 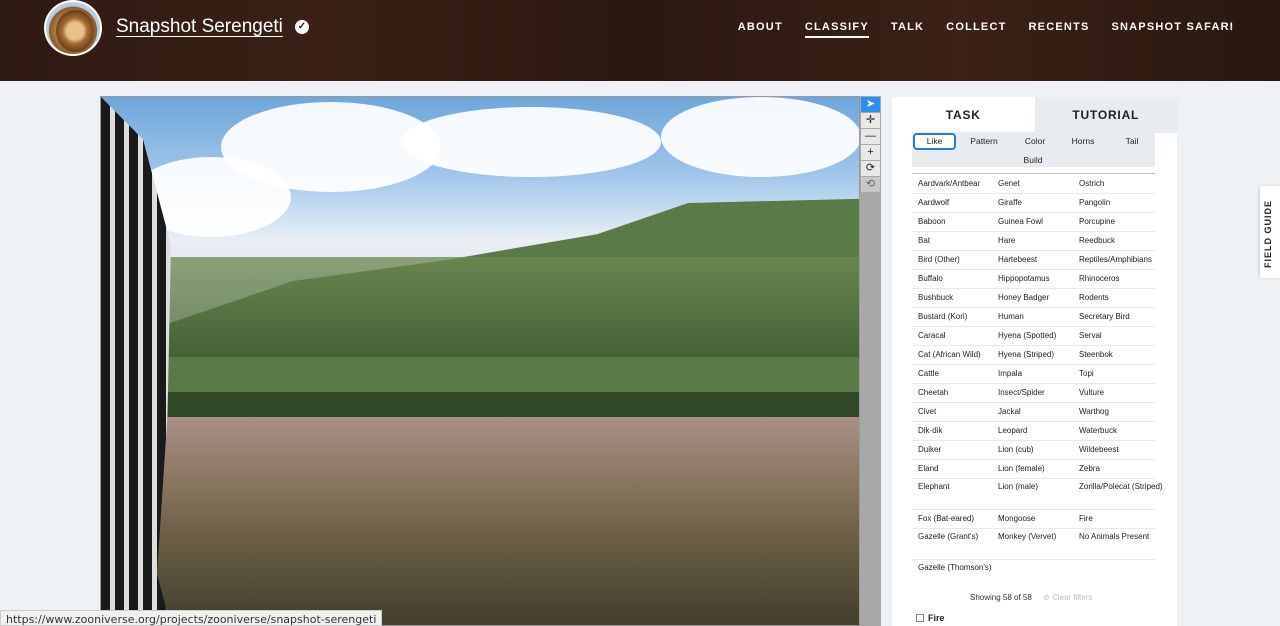 What do you see at coordinates (956, 297) in the screenshot?
I see `species-option: Bushbuck` at bounding box center [956, 297].